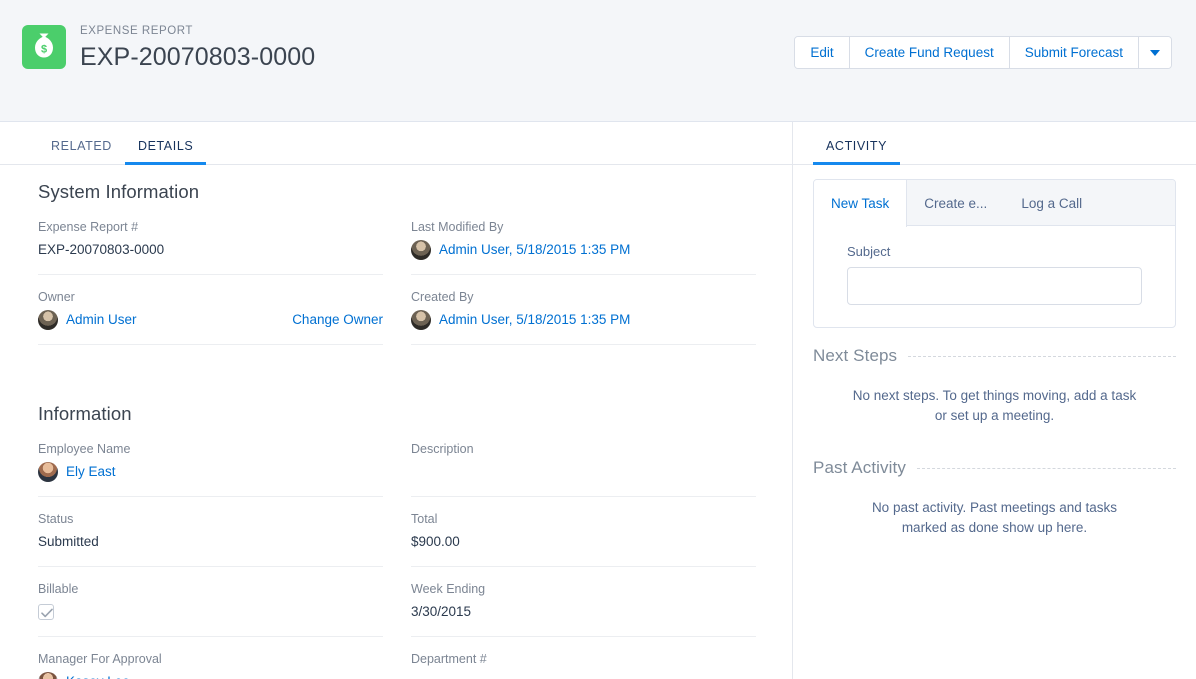  What do you see at coordinates (136, 31) in the screenshot?
I see `object-type-label: EXPENSE REPORT` at bounding box center [136, 31].